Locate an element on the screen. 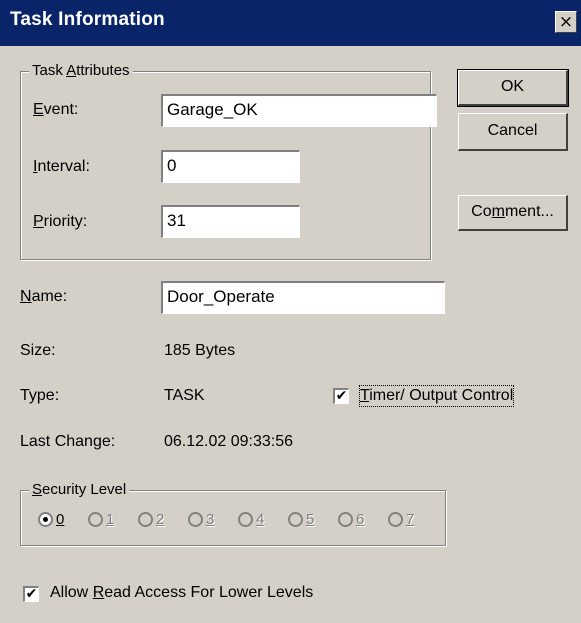 The width and height of the screenshot is (581, 623). security-level-label-2: 2 is located at coordinates (160, 519).